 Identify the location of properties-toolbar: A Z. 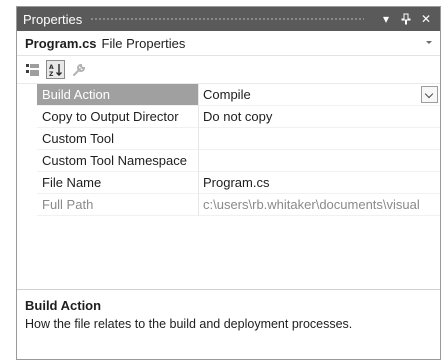
(228, 69).